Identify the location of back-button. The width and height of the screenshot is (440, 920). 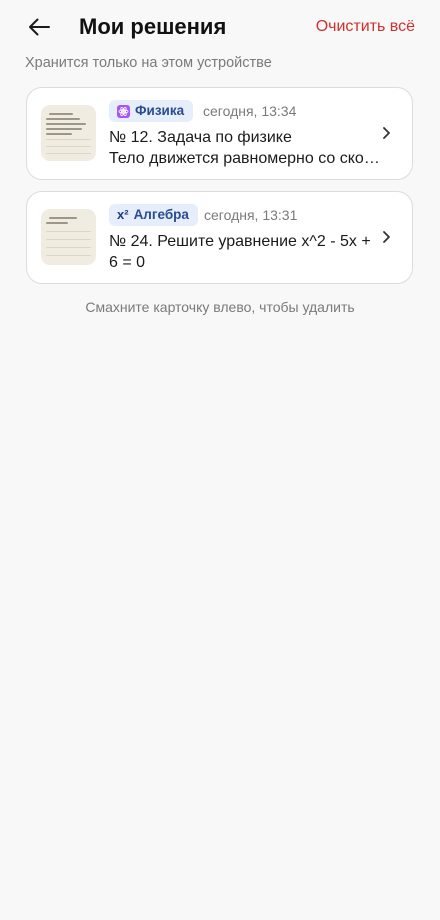
(39, 27).